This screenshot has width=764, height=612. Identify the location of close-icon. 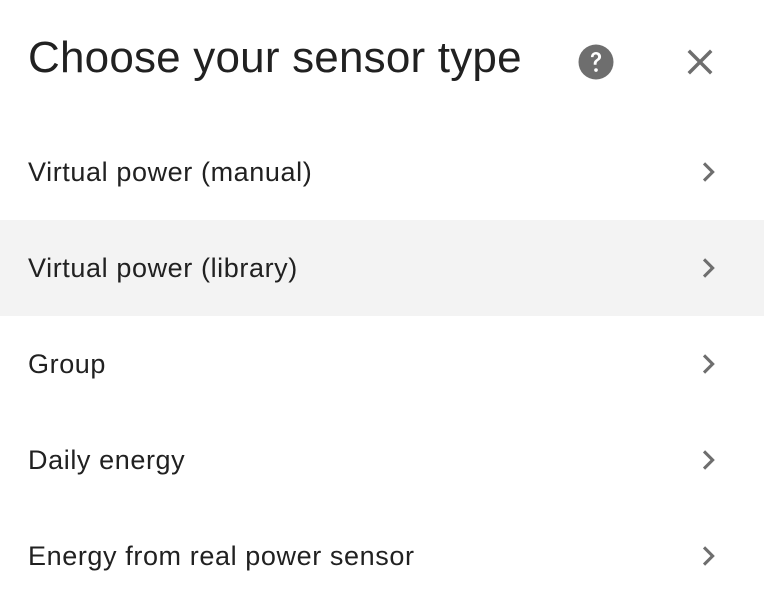
(700, 62).